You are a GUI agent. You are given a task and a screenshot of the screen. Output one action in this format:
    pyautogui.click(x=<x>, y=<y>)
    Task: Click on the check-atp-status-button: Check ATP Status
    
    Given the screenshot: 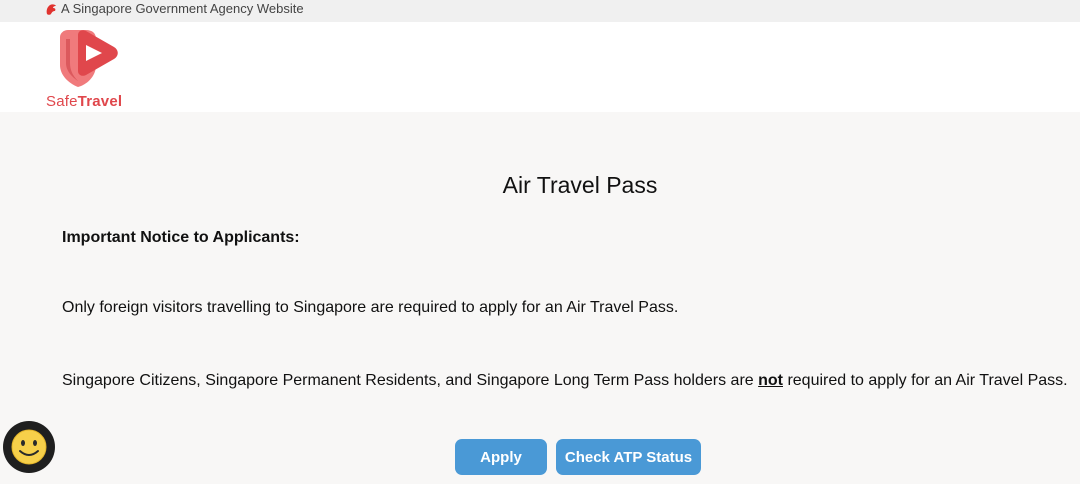 What is the action you would take?
    pyautogui.click(x=628, y=457)
    